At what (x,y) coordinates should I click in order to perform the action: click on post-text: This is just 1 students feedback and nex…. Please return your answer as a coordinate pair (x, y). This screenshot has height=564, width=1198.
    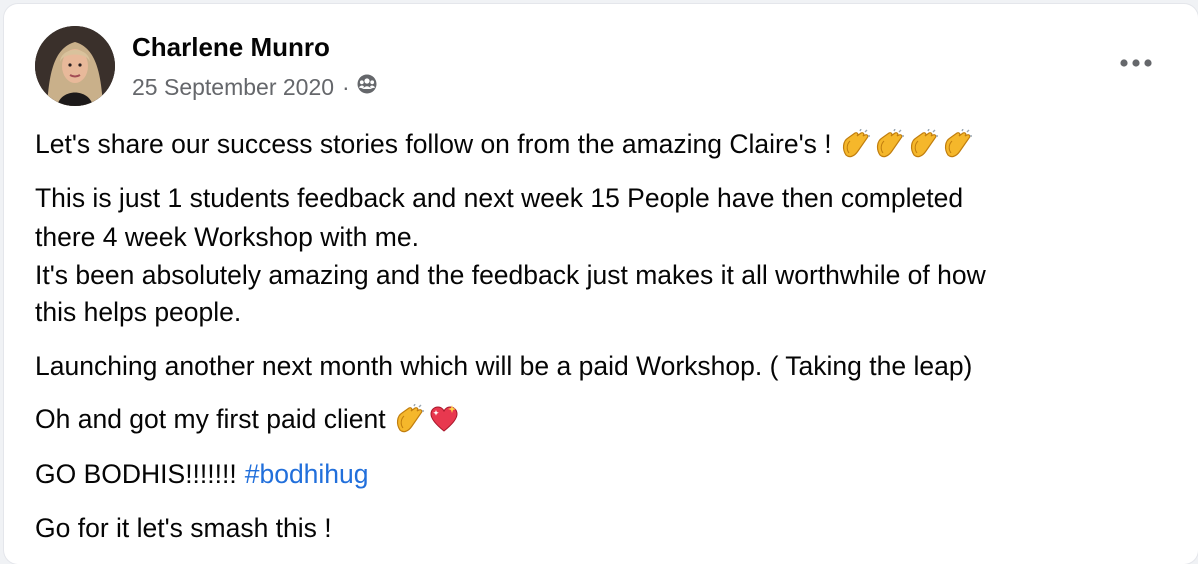
    Looking at the image, I should click on (499, 198).